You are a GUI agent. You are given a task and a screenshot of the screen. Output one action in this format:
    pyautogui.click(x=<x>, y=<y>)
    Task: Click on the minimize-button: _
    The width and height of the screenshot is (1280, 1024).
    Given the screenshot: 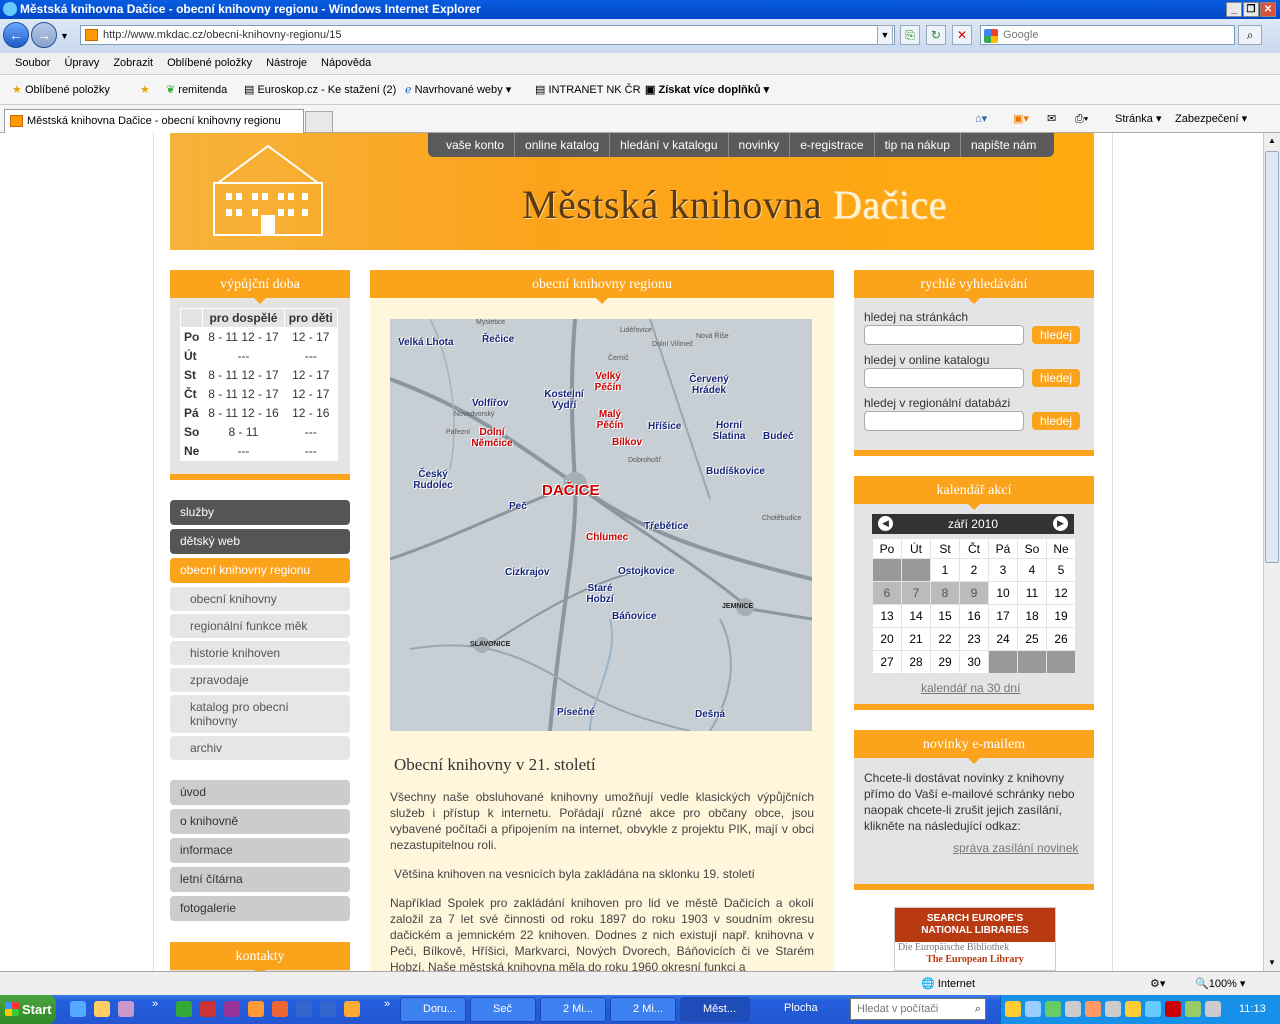 What is the action you would take?
    pyautogui.click(x=1234, y=9)
    